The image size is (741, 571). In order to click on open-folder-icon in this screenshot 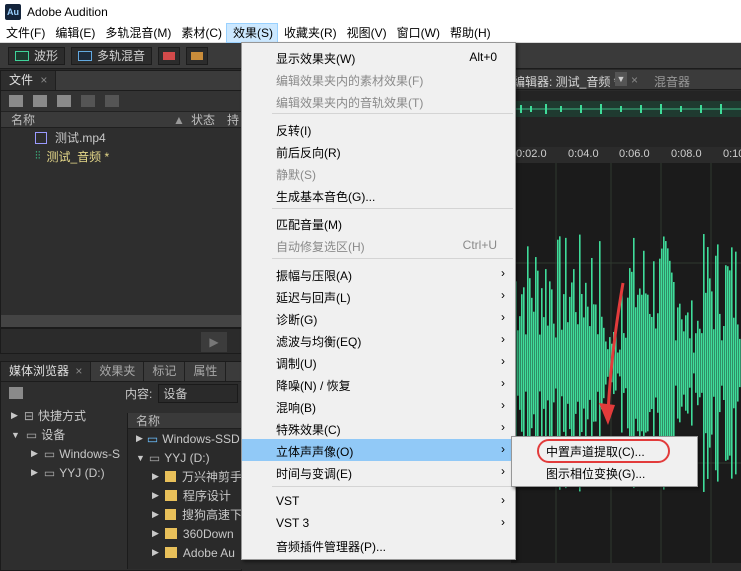, I will do `click(16, 101)`.